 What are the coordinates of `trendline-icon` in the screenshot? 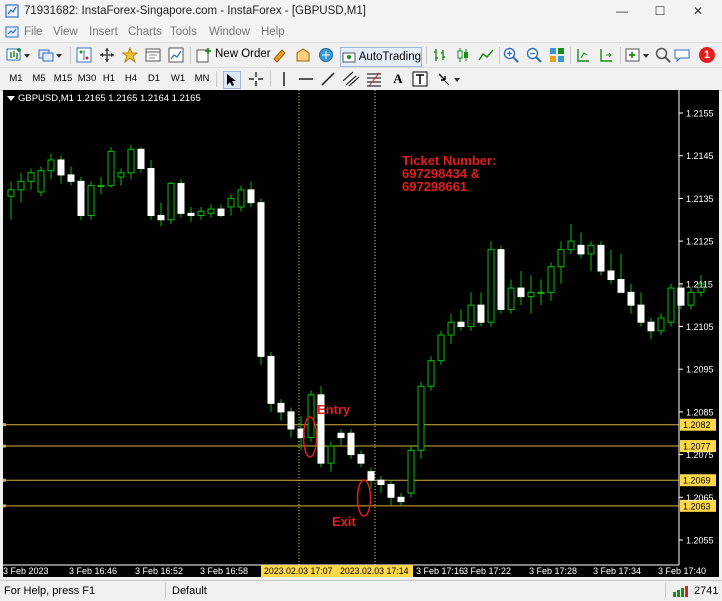 It's located at (328, 79).